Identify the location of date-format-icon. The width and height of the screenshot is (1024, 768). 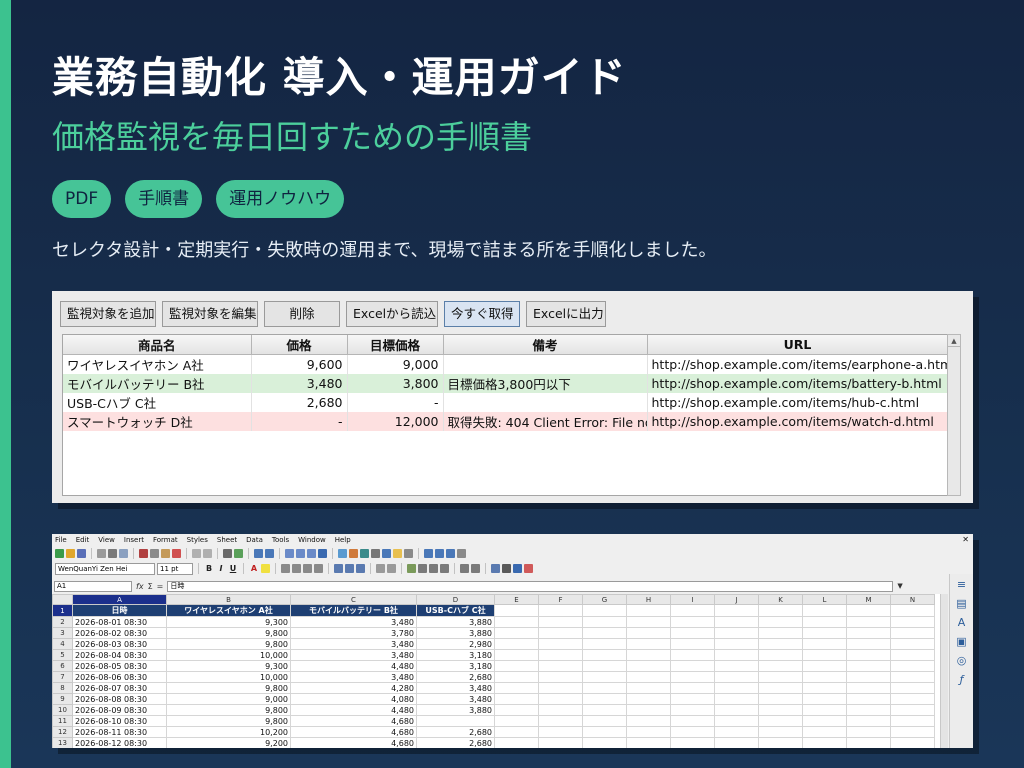
(444, 568).